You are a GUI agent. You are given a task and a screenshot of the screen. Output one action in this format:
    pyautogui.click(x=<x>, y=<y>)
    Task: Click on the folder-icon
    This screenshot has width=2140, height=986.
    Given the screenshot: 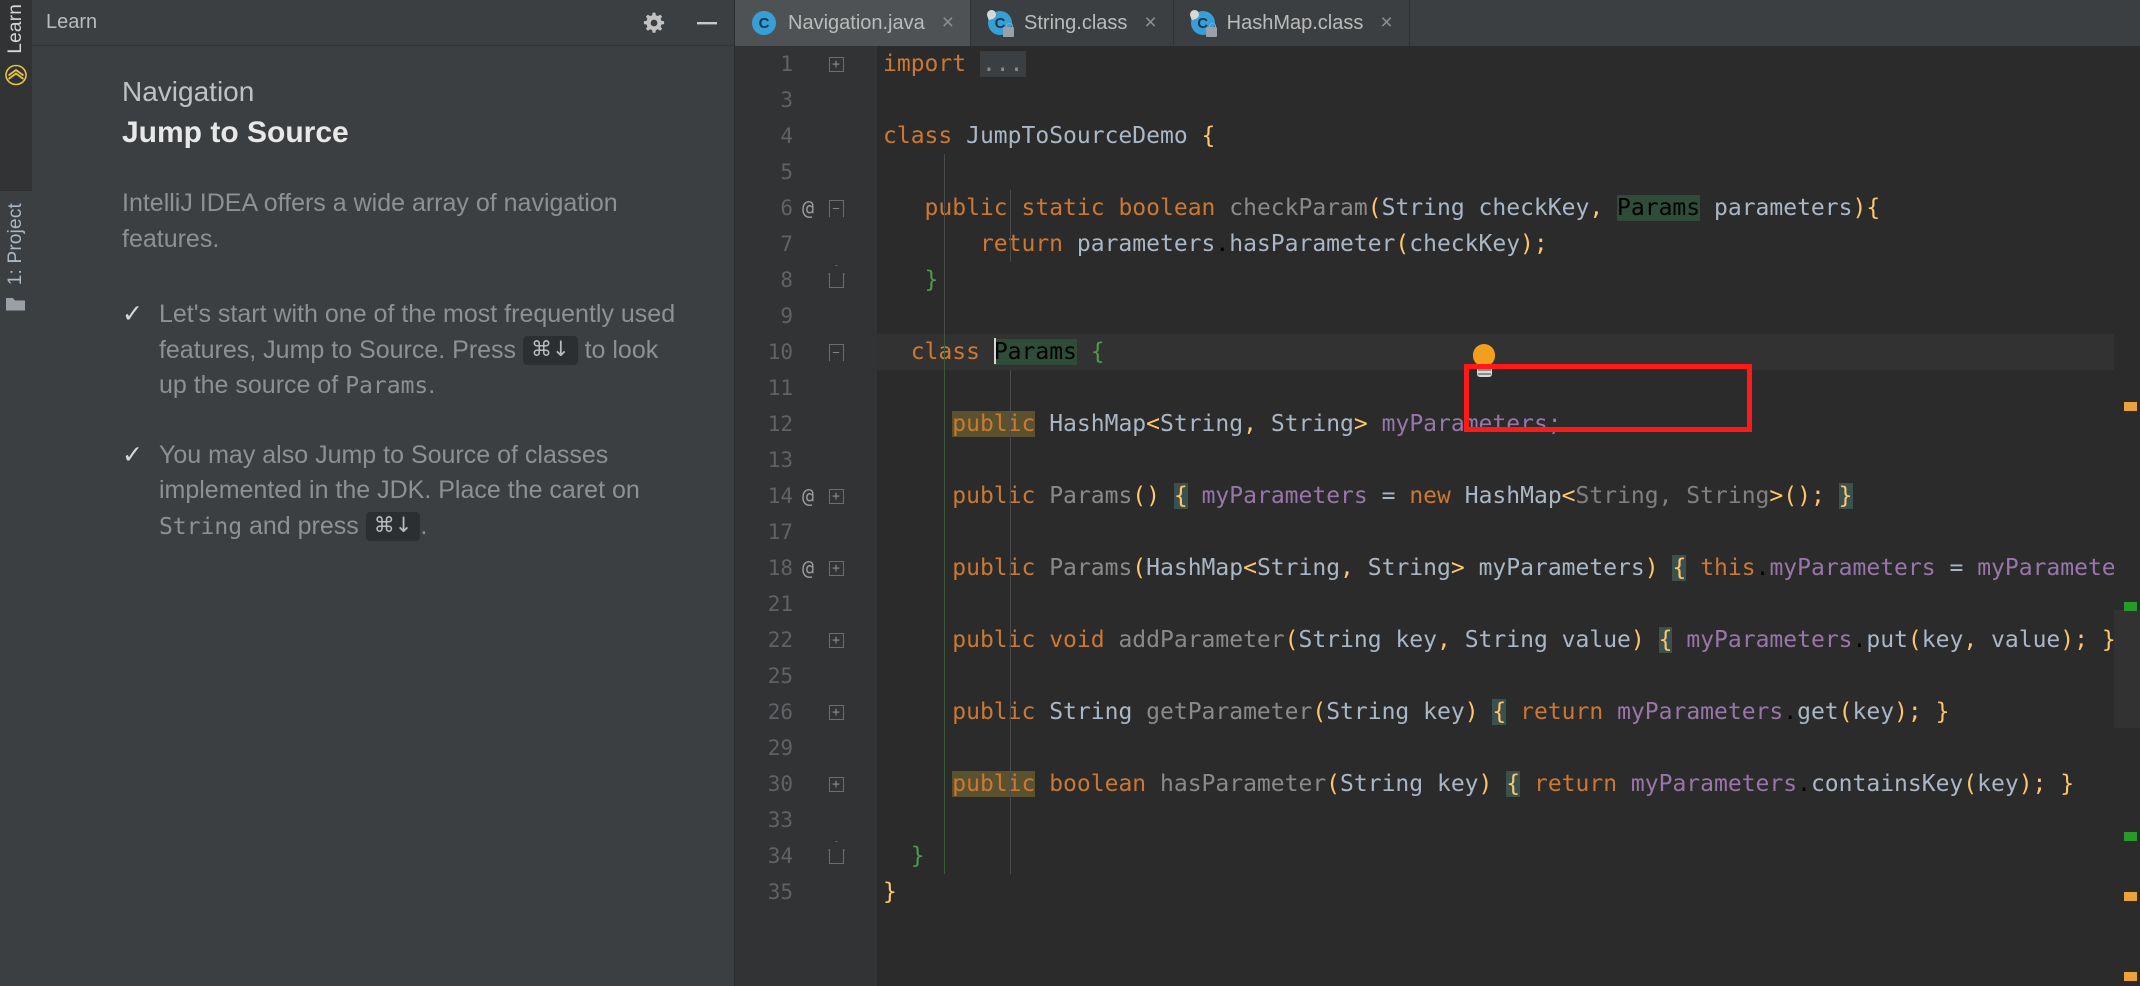 What is the action you would take?
    pyautogui.click(x=16, y=306)
    